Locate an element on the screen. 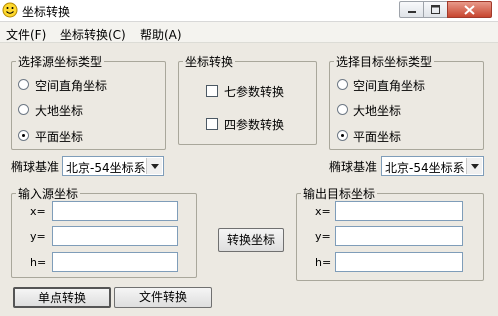 The image size is (498, 316). output-h-field is located at coordinates (399, 262).